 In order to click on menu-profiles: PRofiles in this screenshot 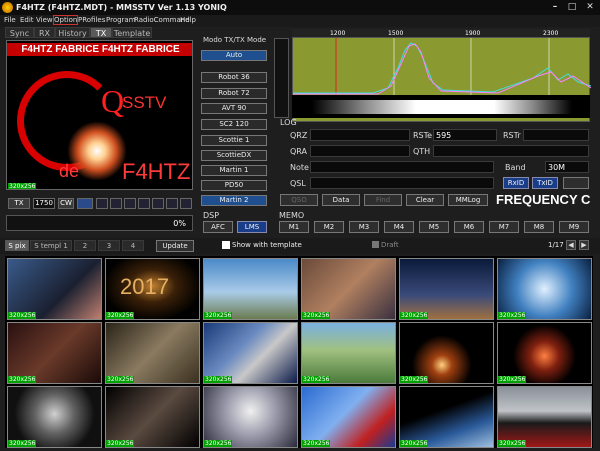, I will do `click(91, 20)`.